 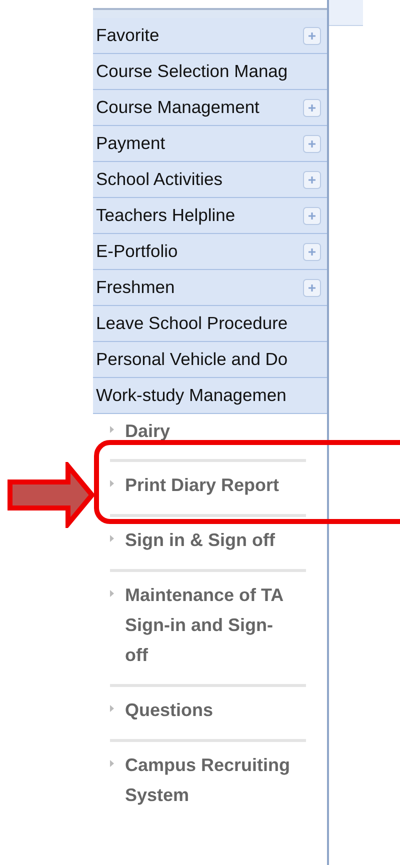 I want to click on panel-header, so click(x=346, y=13).